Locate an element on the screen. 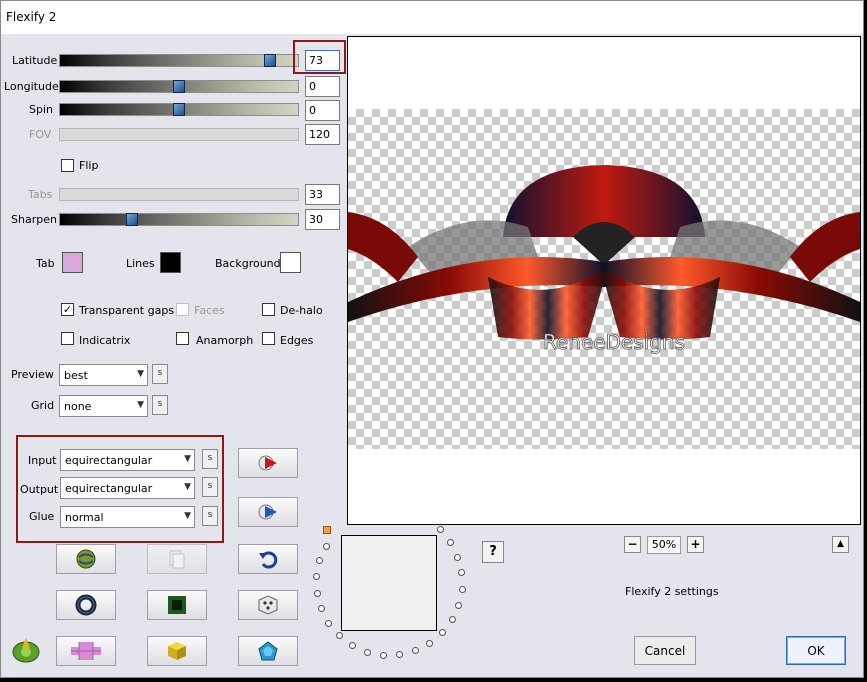  tabs-slider is located at coordinates (179, 194).